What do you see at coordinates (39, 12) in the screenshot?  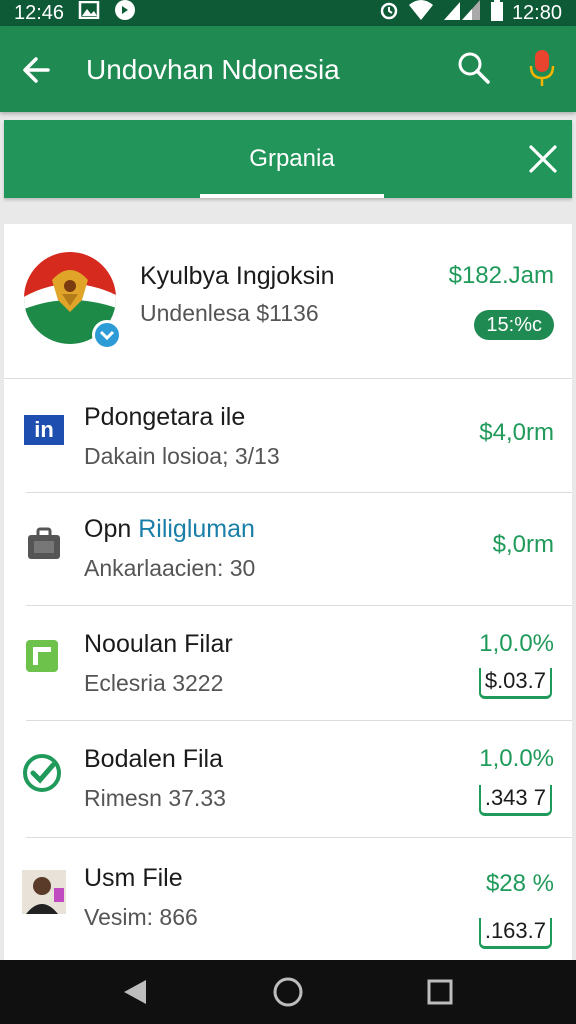 I see `status-time-left: 12:46` at bounding box center [39, 12].